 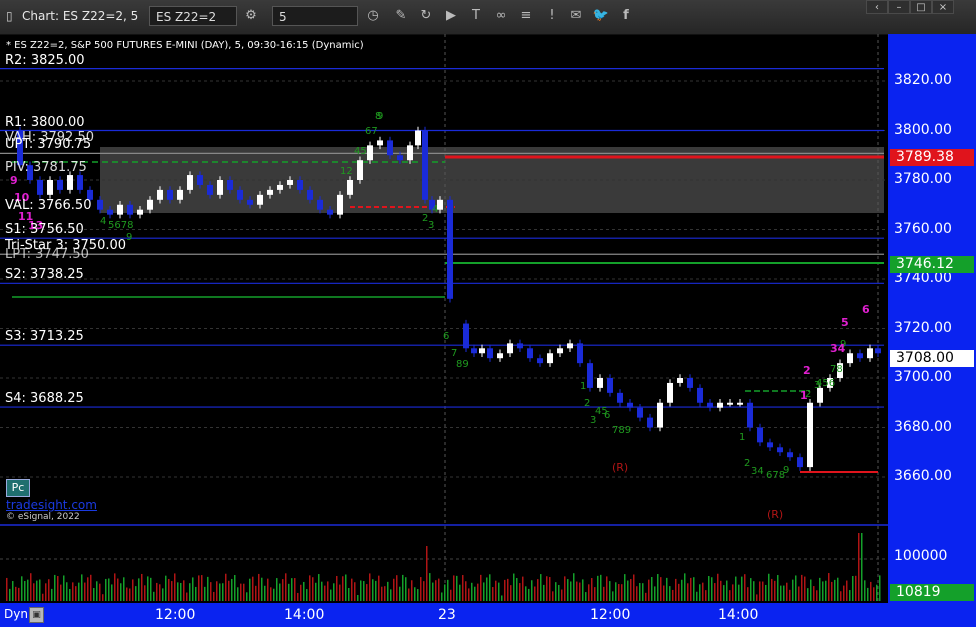 I want to click on lock-icon: ▣, so click(x=36, y=615).